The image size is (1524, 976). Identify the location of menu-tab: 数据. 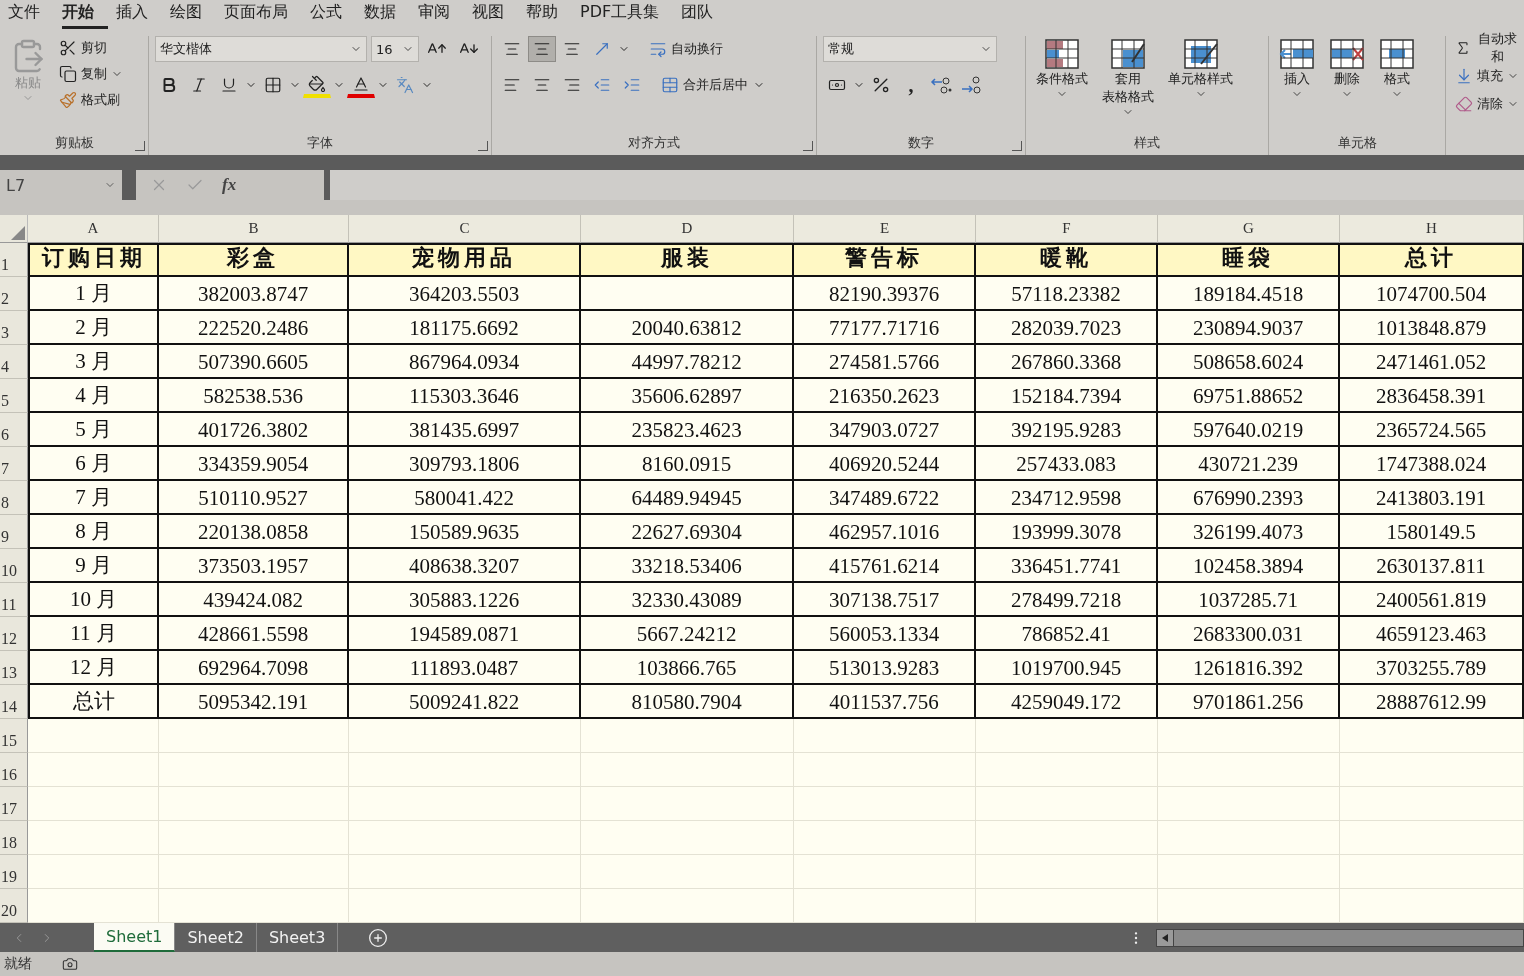
(387, 14).